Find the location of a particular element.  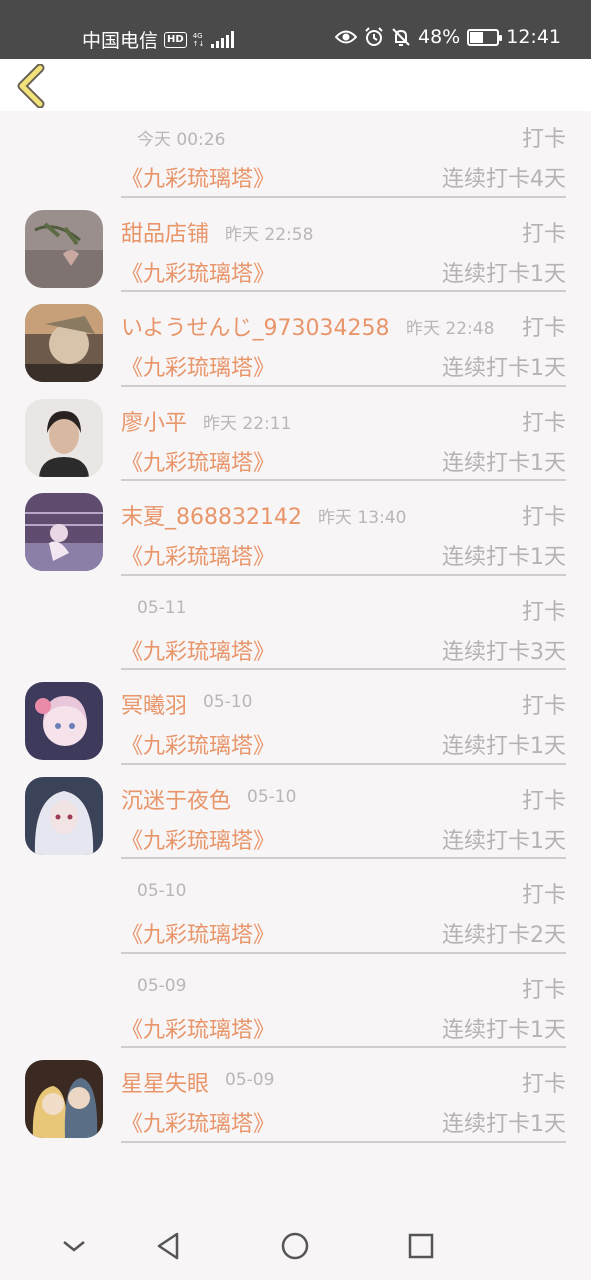

user-name: 冥曦羽 is located at coordinates (154, 704).